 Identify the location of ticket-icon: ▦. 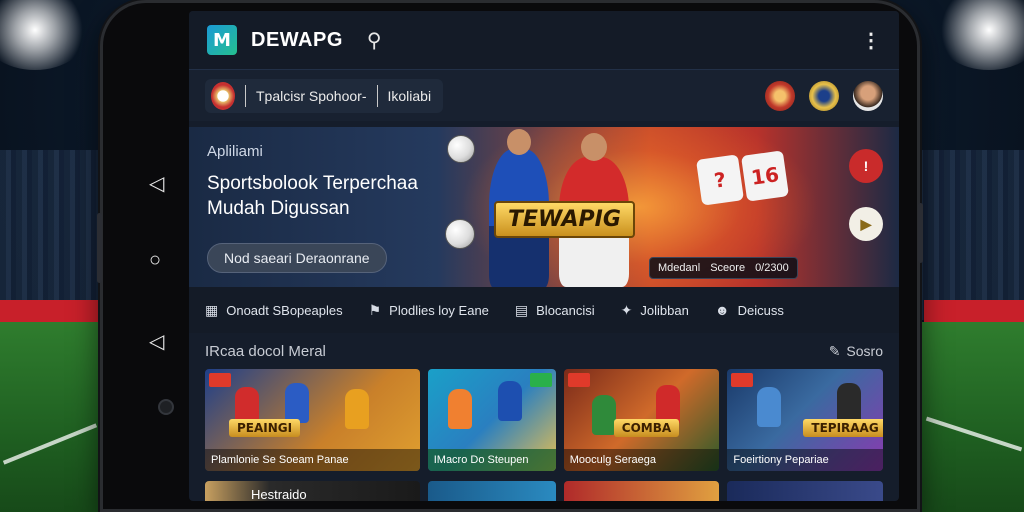
(212, 309).